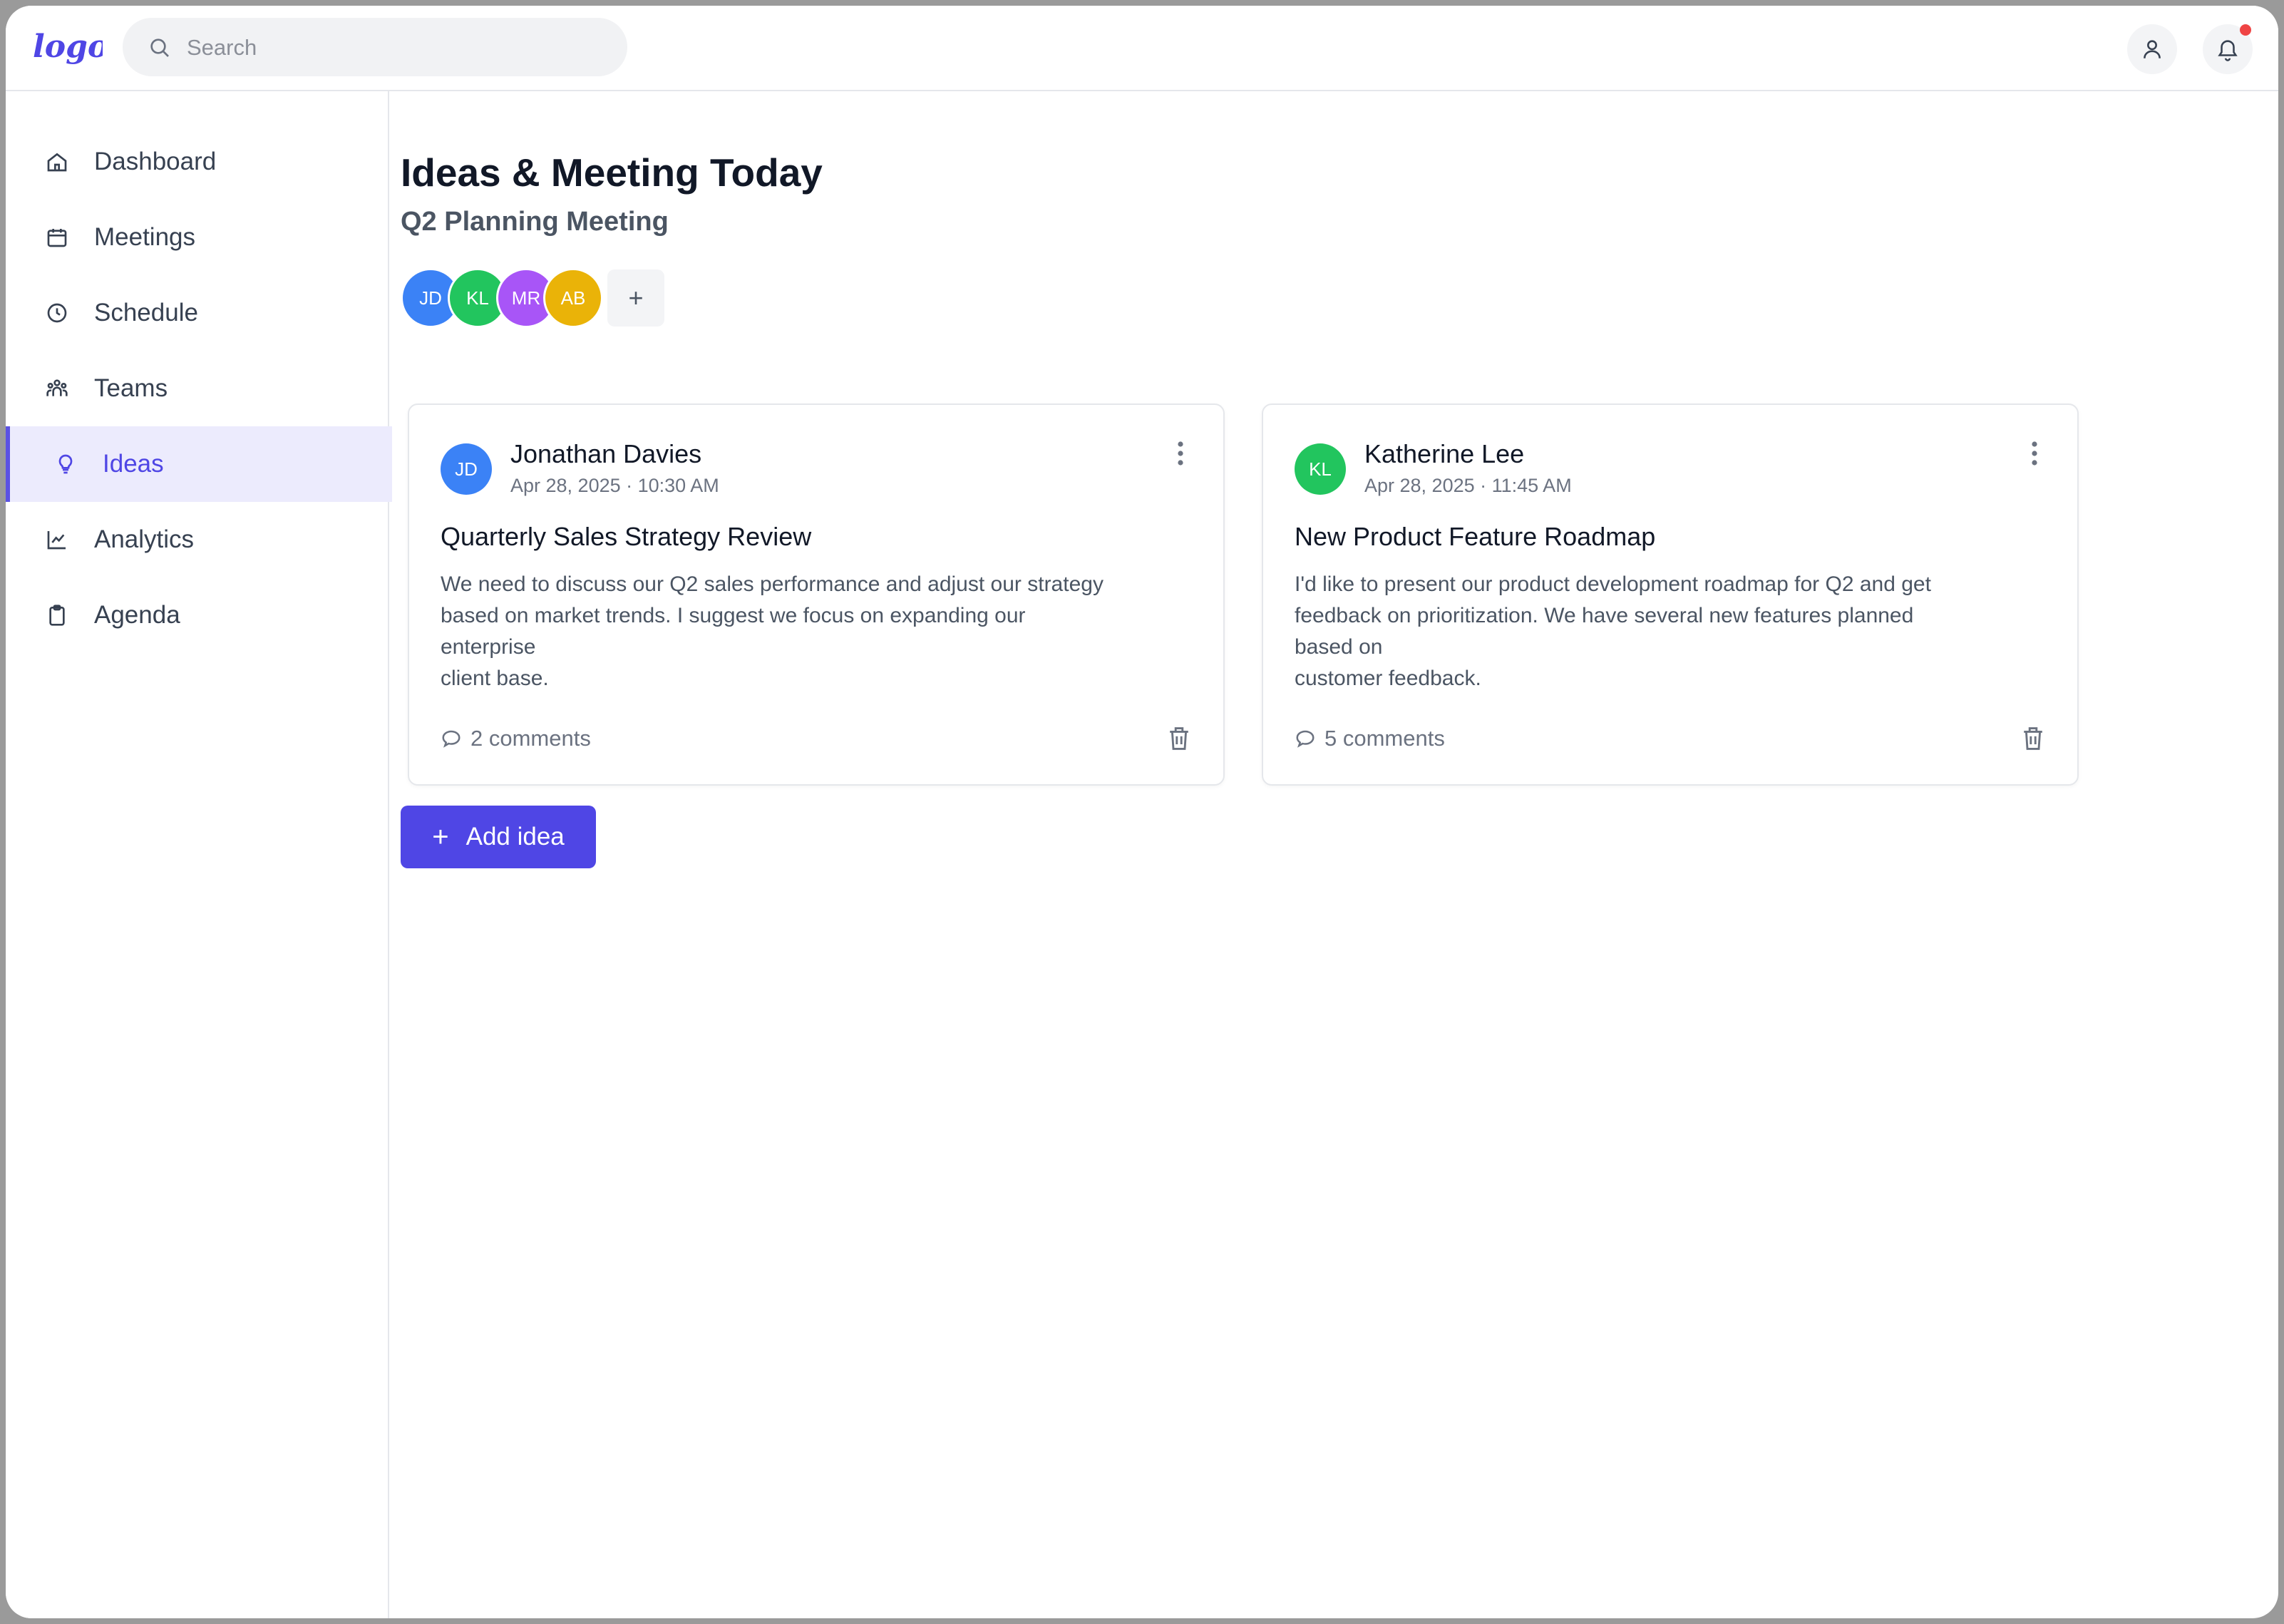 The width and height of the screenshot is (2284, 1624). What do you see at coordinates (159, 47) in the screenshot?
I see `search-icon` at bounding box center [159, 47].